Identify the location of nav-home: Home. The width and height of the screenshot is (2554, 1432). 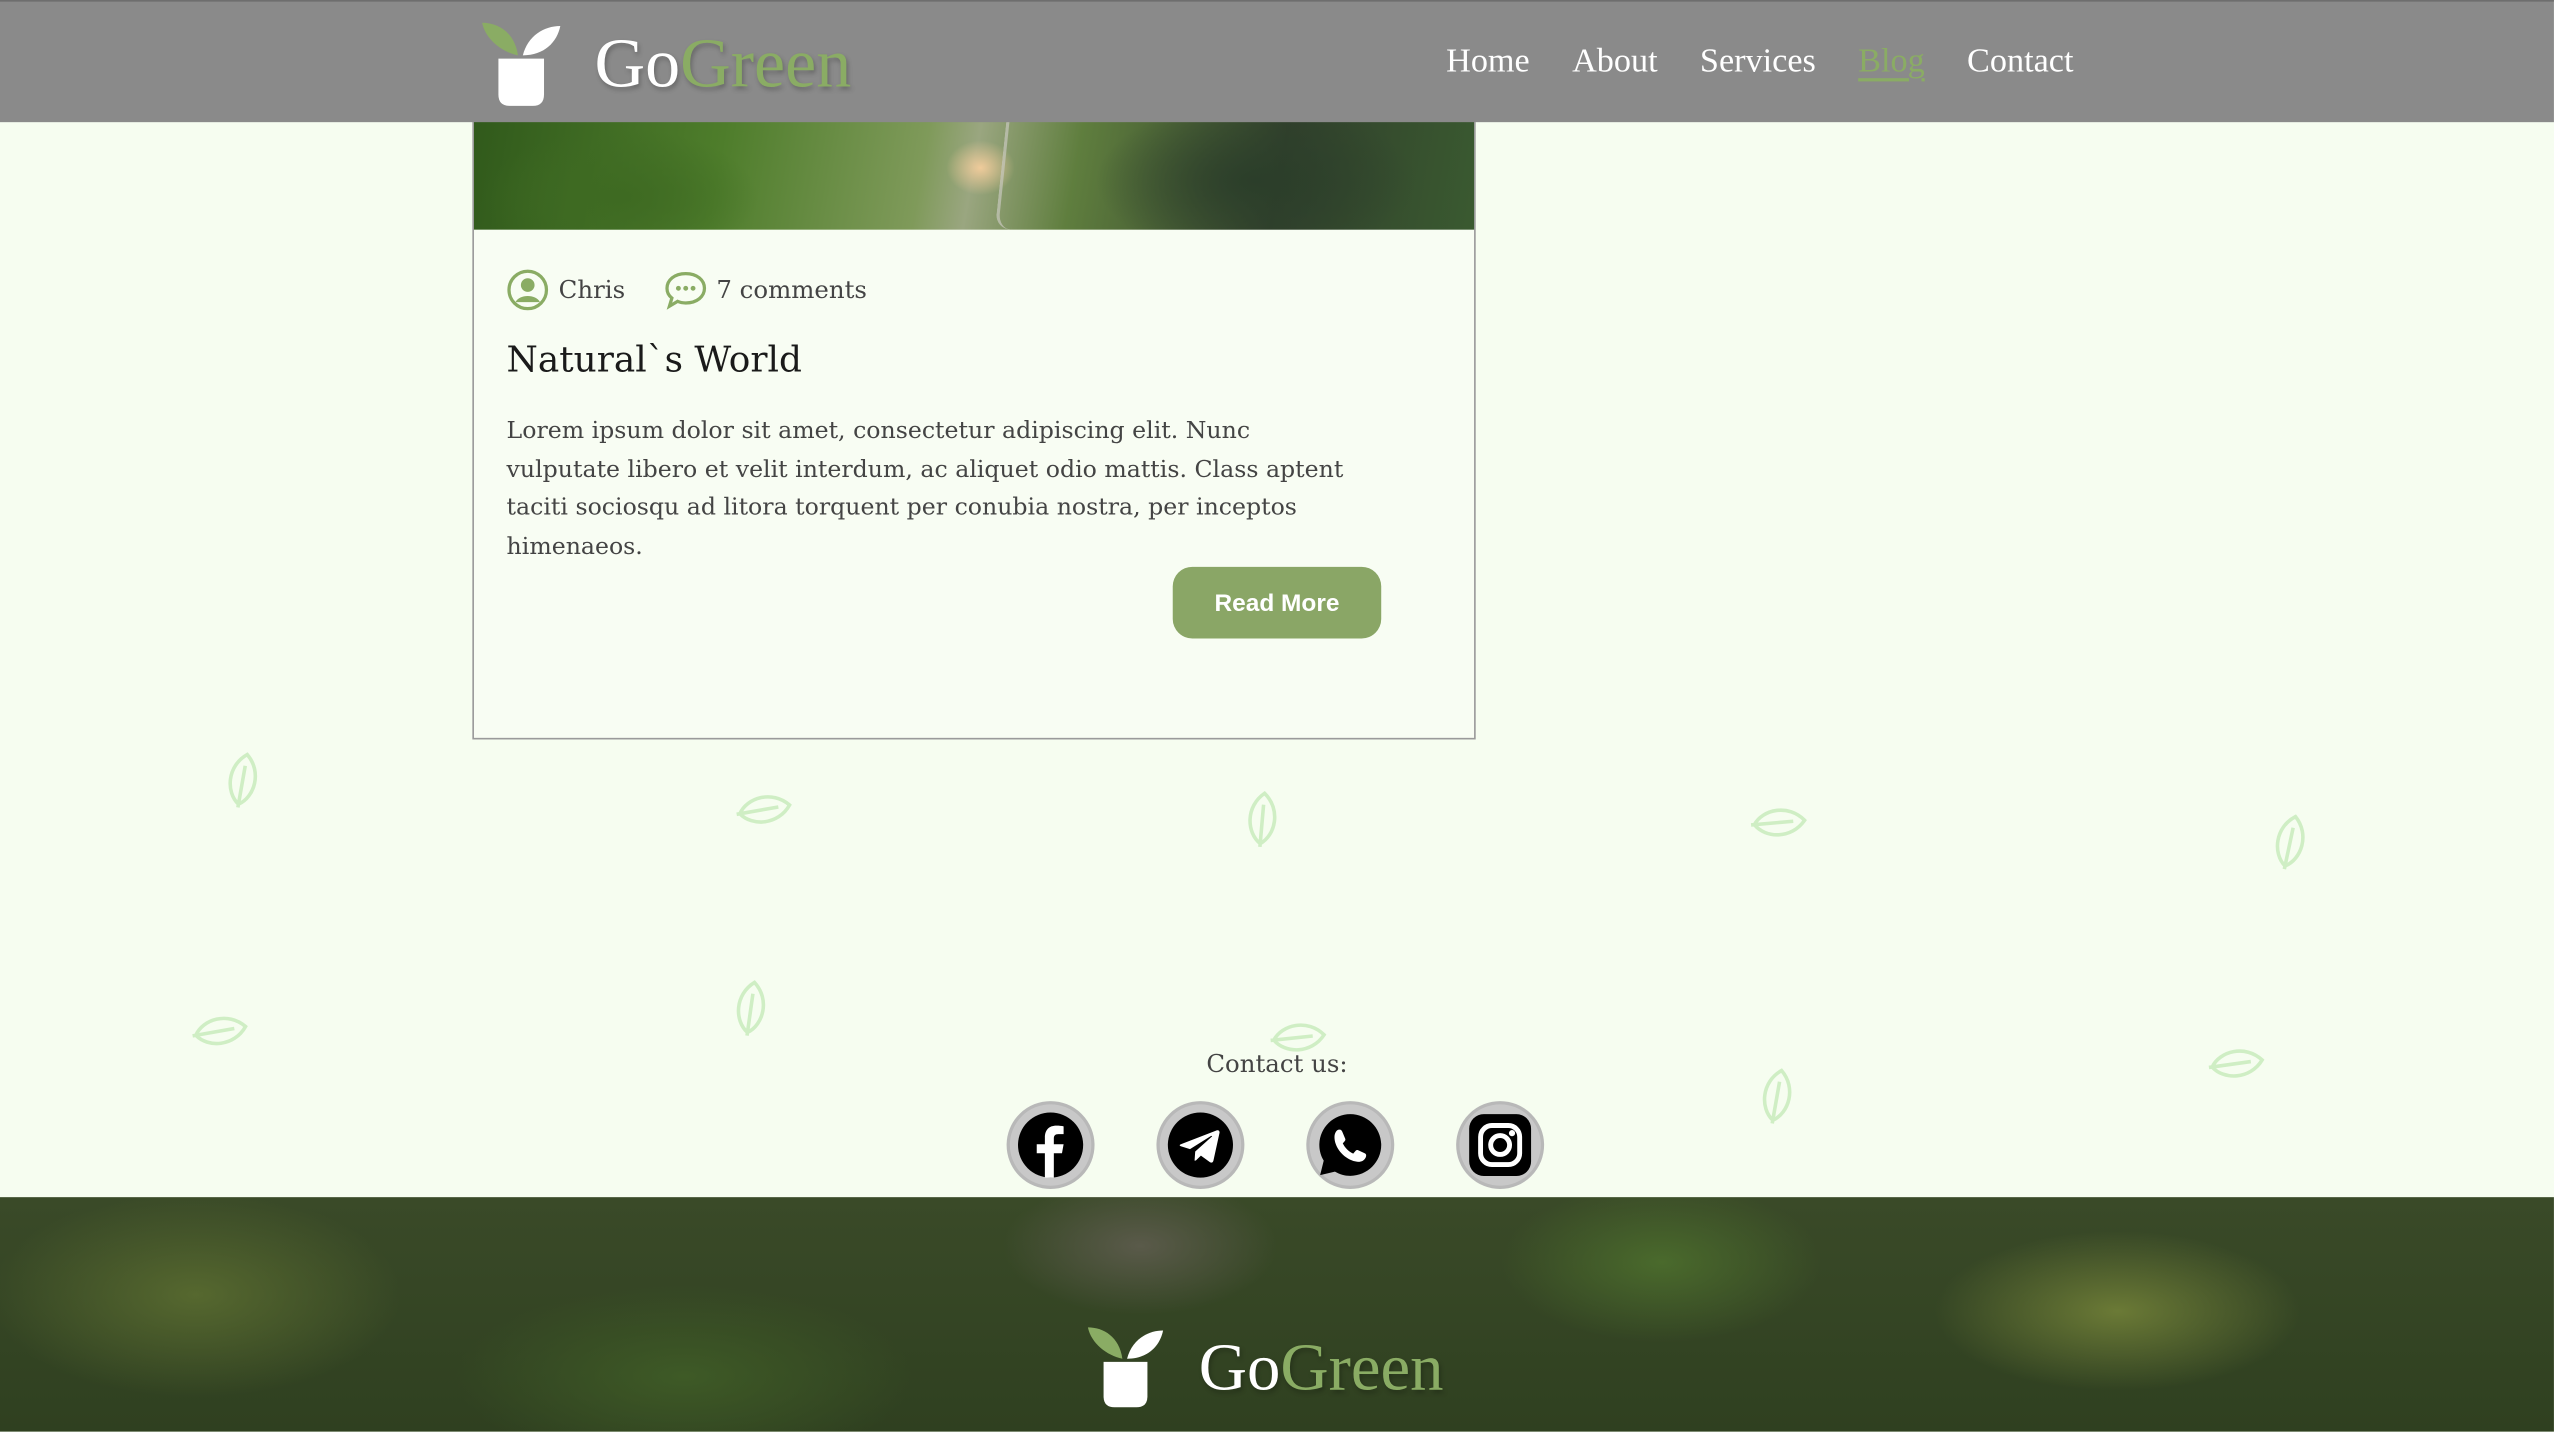
(1488, 60).